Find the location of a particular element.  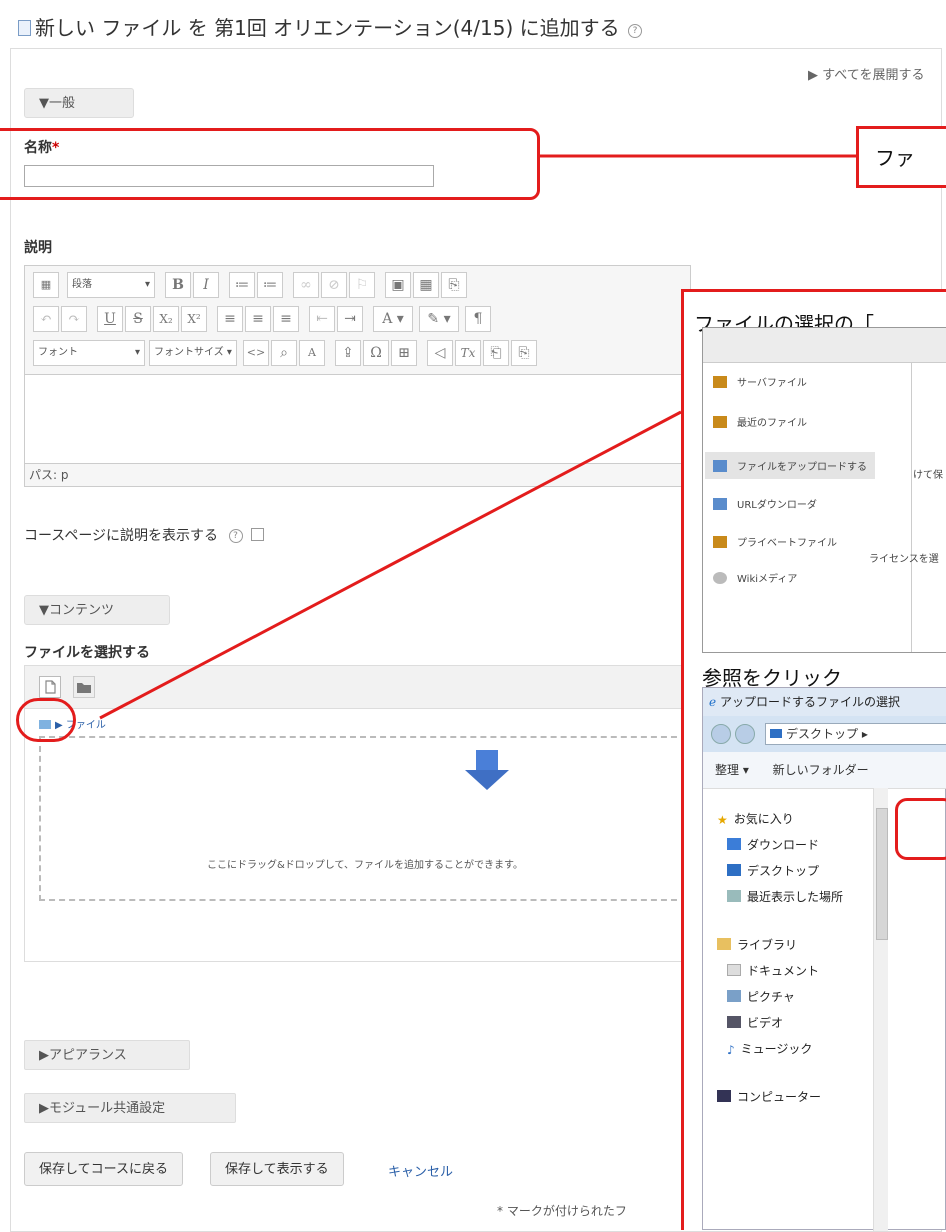

file-dialog-title: ℯ アップロードするファイルの選択 is located at coordinates (824, 702).